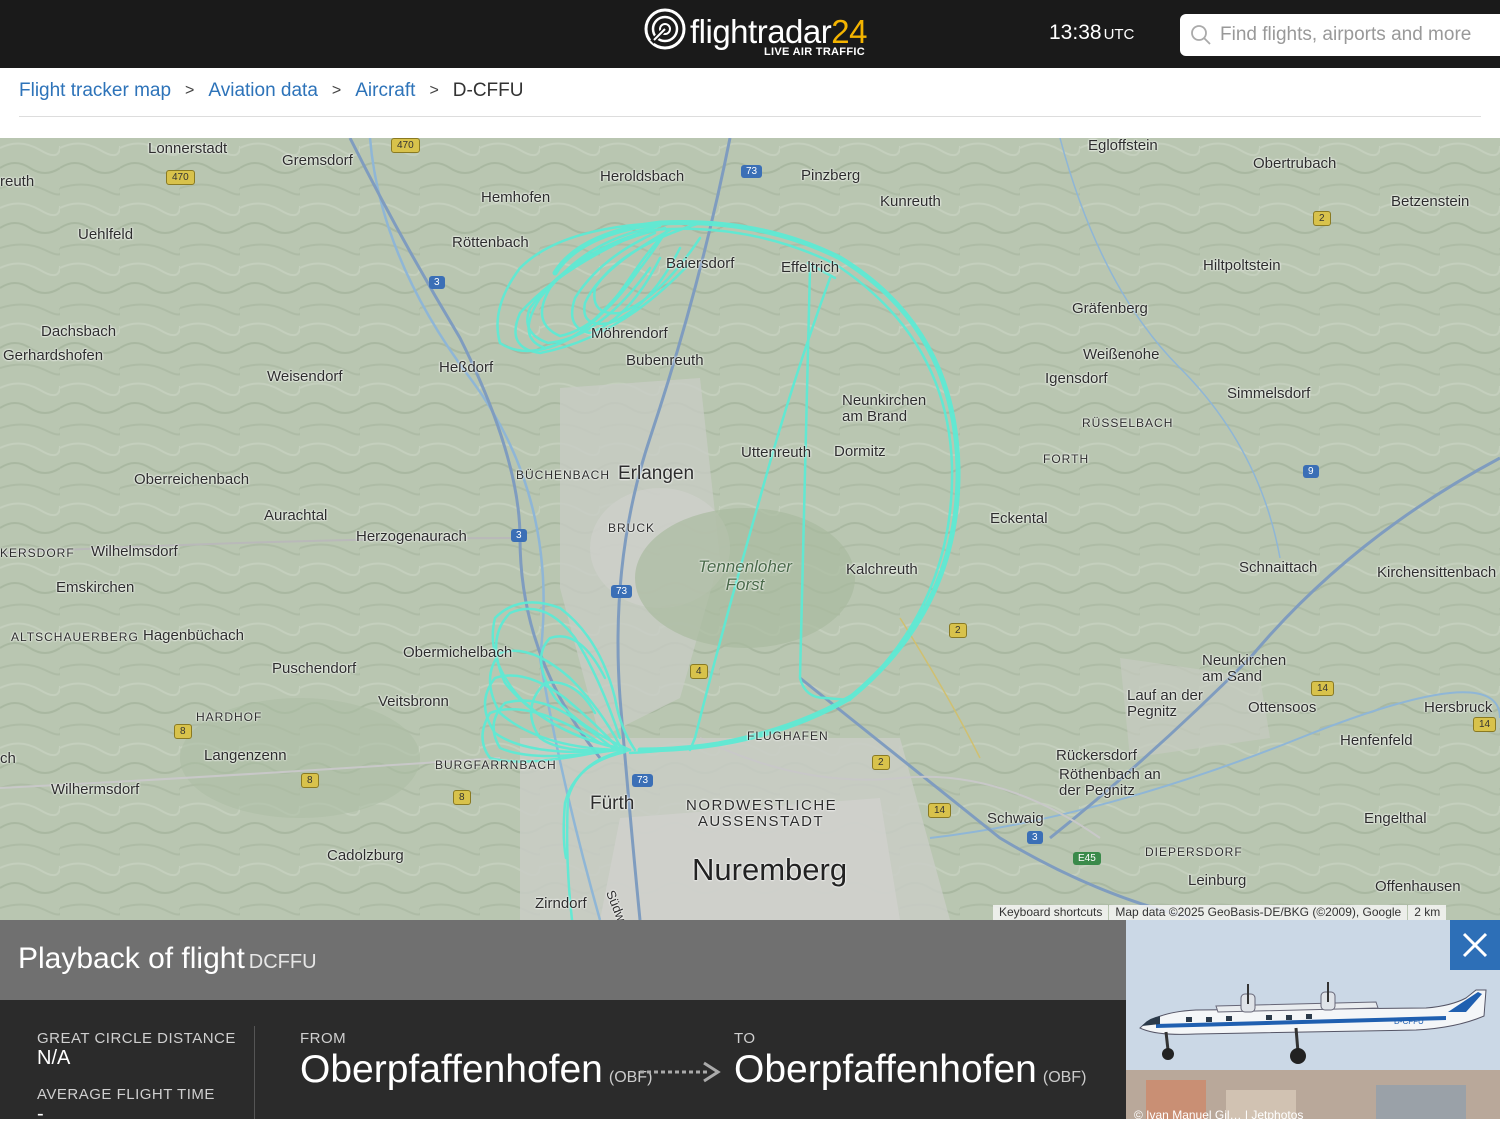  Describe the element at coordinates (563, 960) in the screenshot. I see `playback-panel-header: Playback of flight DCFFU` at that location.